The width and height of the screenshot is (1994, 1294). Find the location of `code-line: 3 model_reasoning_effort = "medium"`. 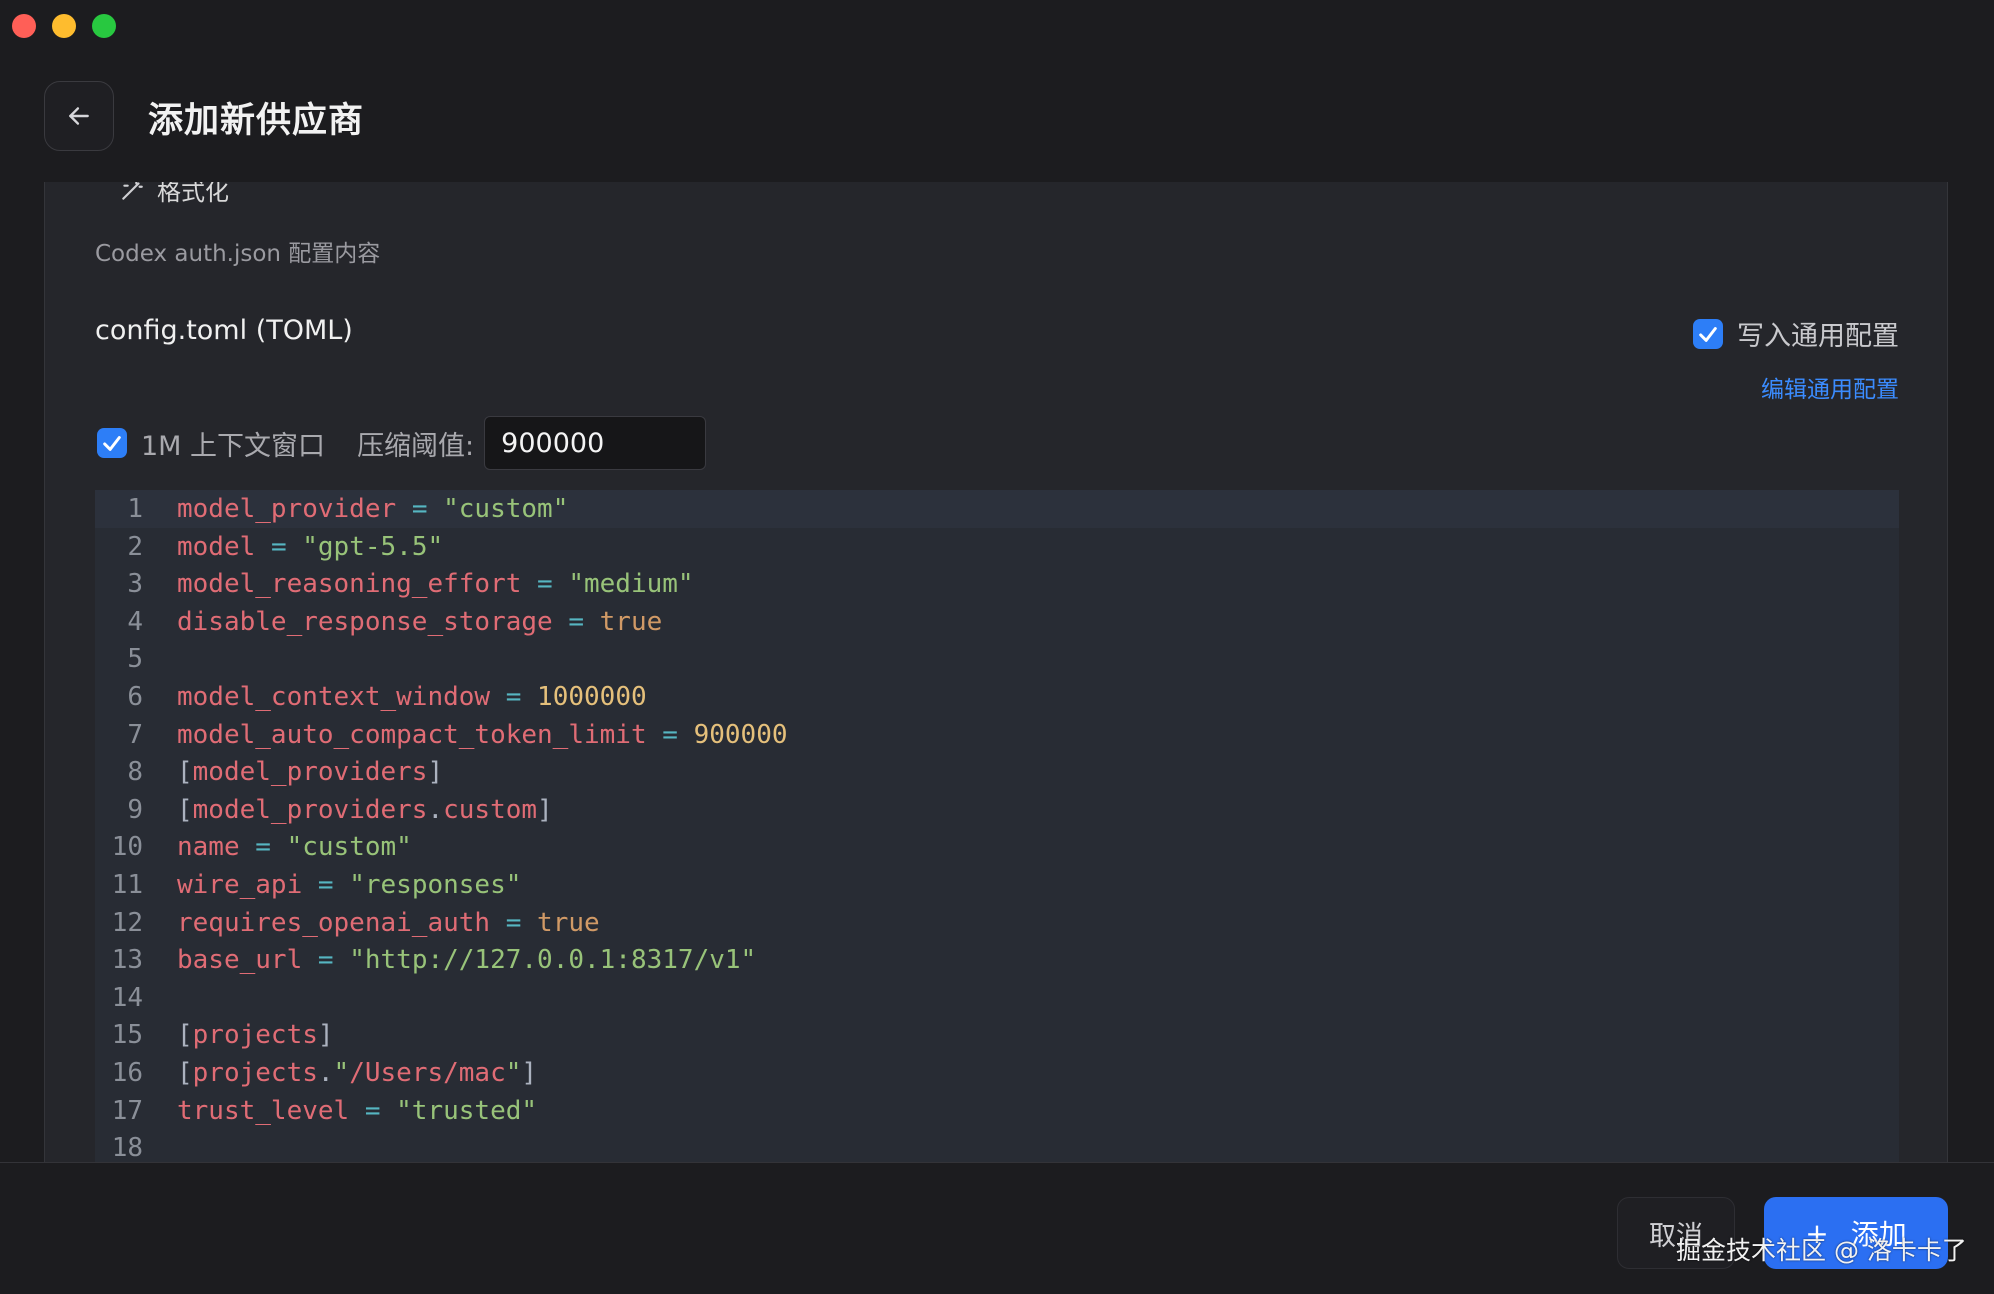

code-line: 3 model_reasoning_effort = "medium" is located at coordinates (394, 584).